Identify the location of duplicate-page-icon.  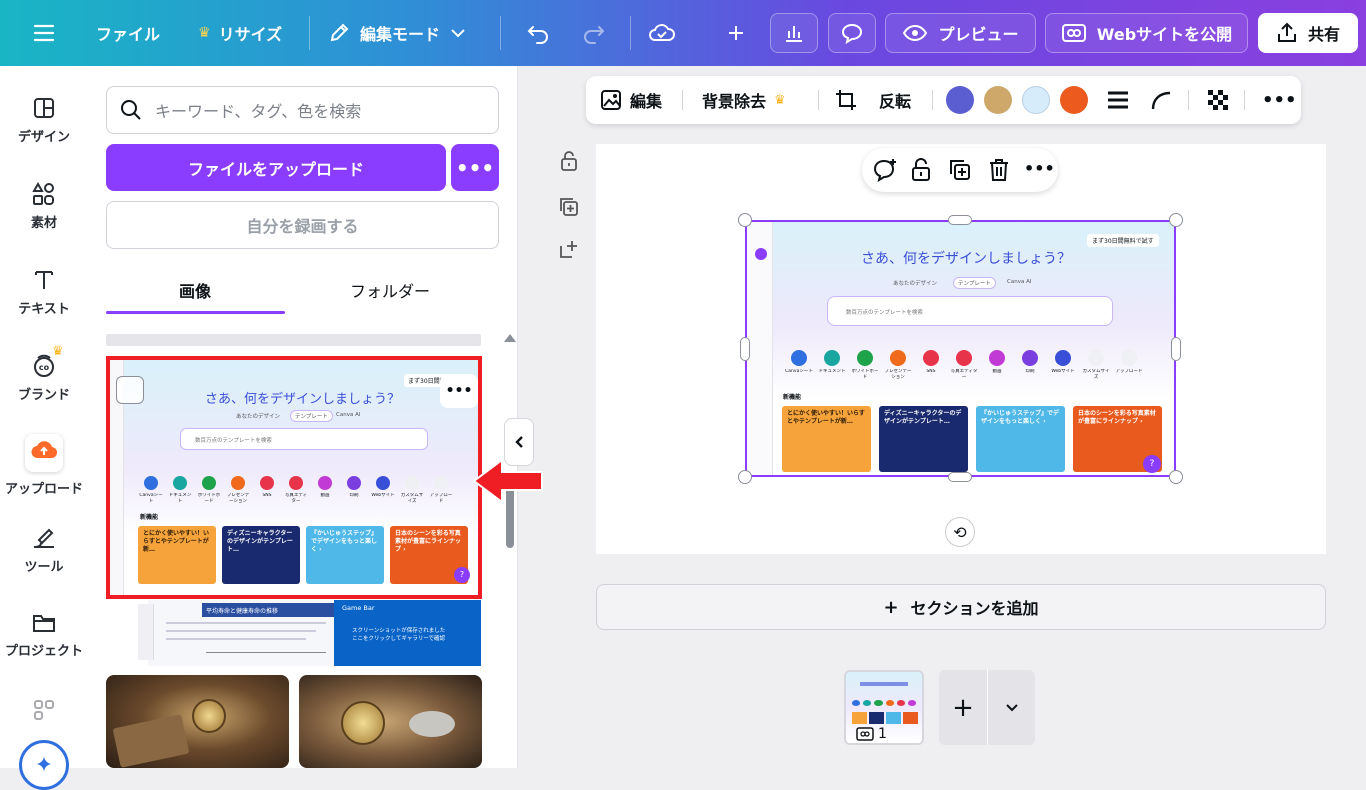
(569, 207).